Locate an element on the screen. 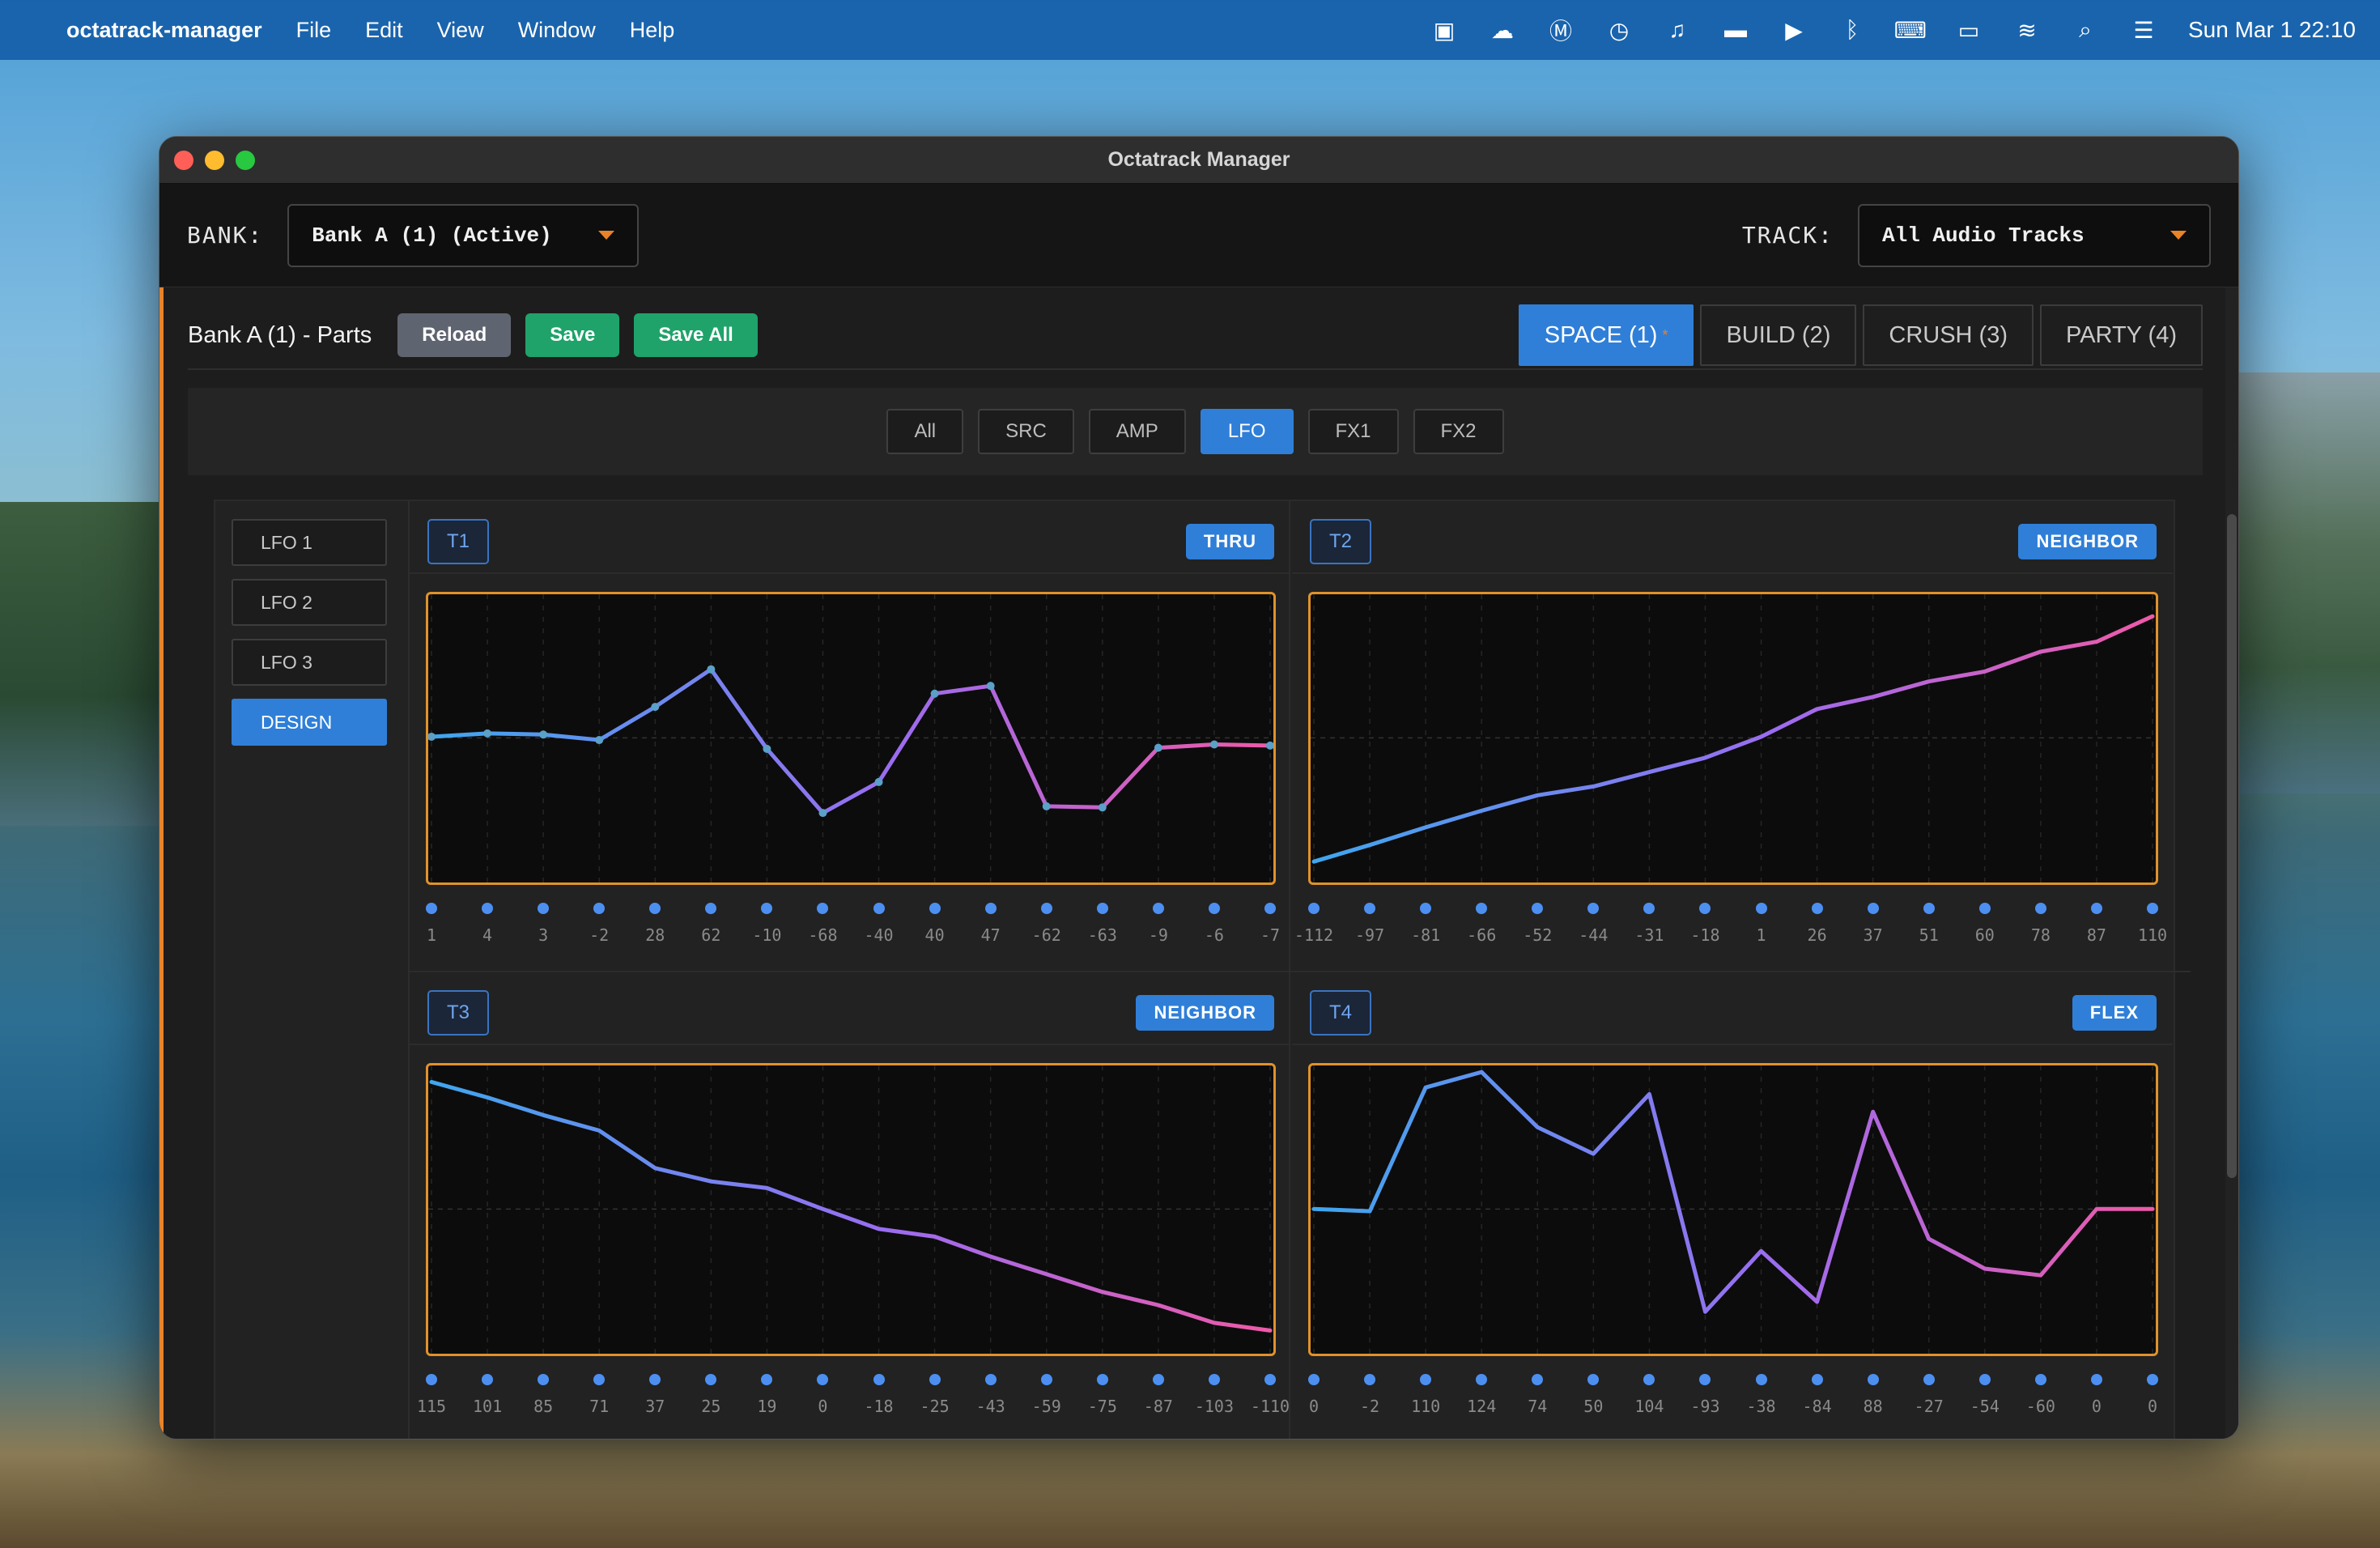 The height and width of the screenshot is (1548, 2380). menu-help: Help is located at coordinates (653, 31).